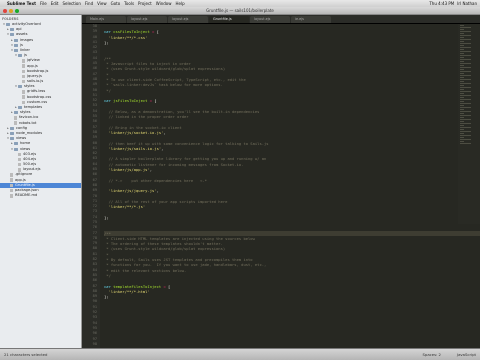 The width and height of the screenshot is (480, 360). I want to click on sidebar-file: README.md, so click(40, 195).